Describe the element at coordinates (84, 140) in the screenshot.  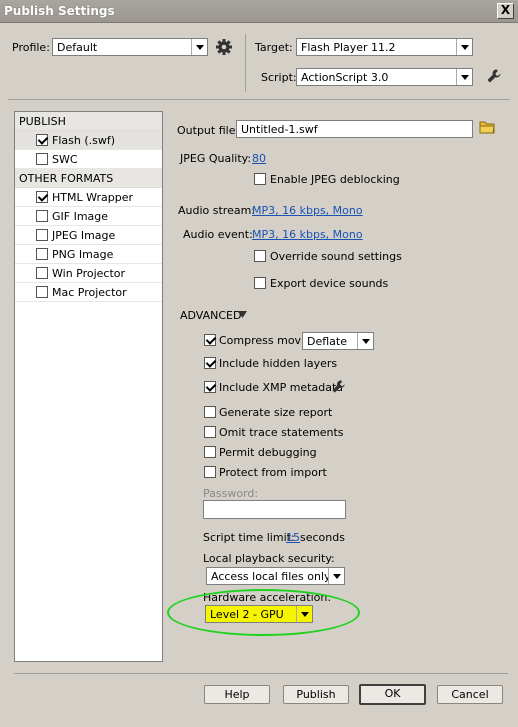
I see `list-item-label: Flash (.swf)` at that location.